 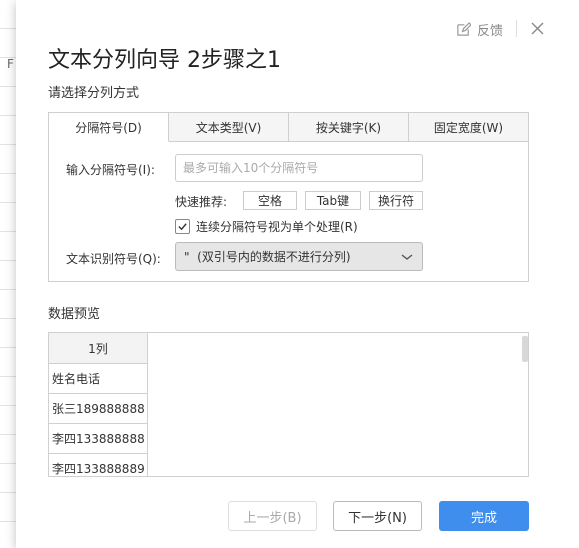 I want to click on feedback-button: 反馈, so click(x=479, y=29).